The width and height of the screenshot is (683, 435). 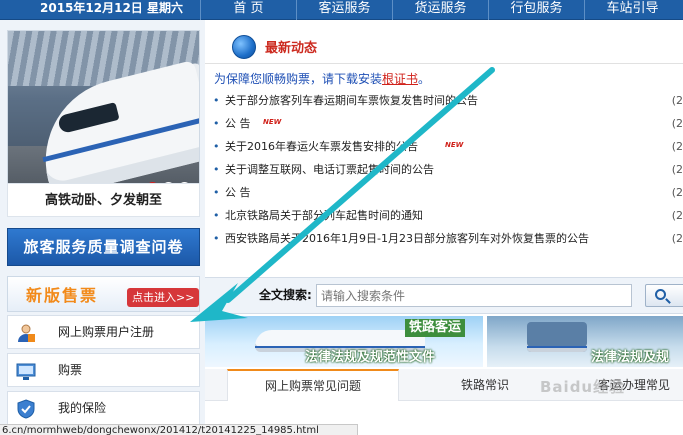 What do you see at coordinates (448, 217) in the screenshot?
I see `news-item: • 北京铁路局关于部分列车起售时间的通知 (2` at bounding box center [448, 217].